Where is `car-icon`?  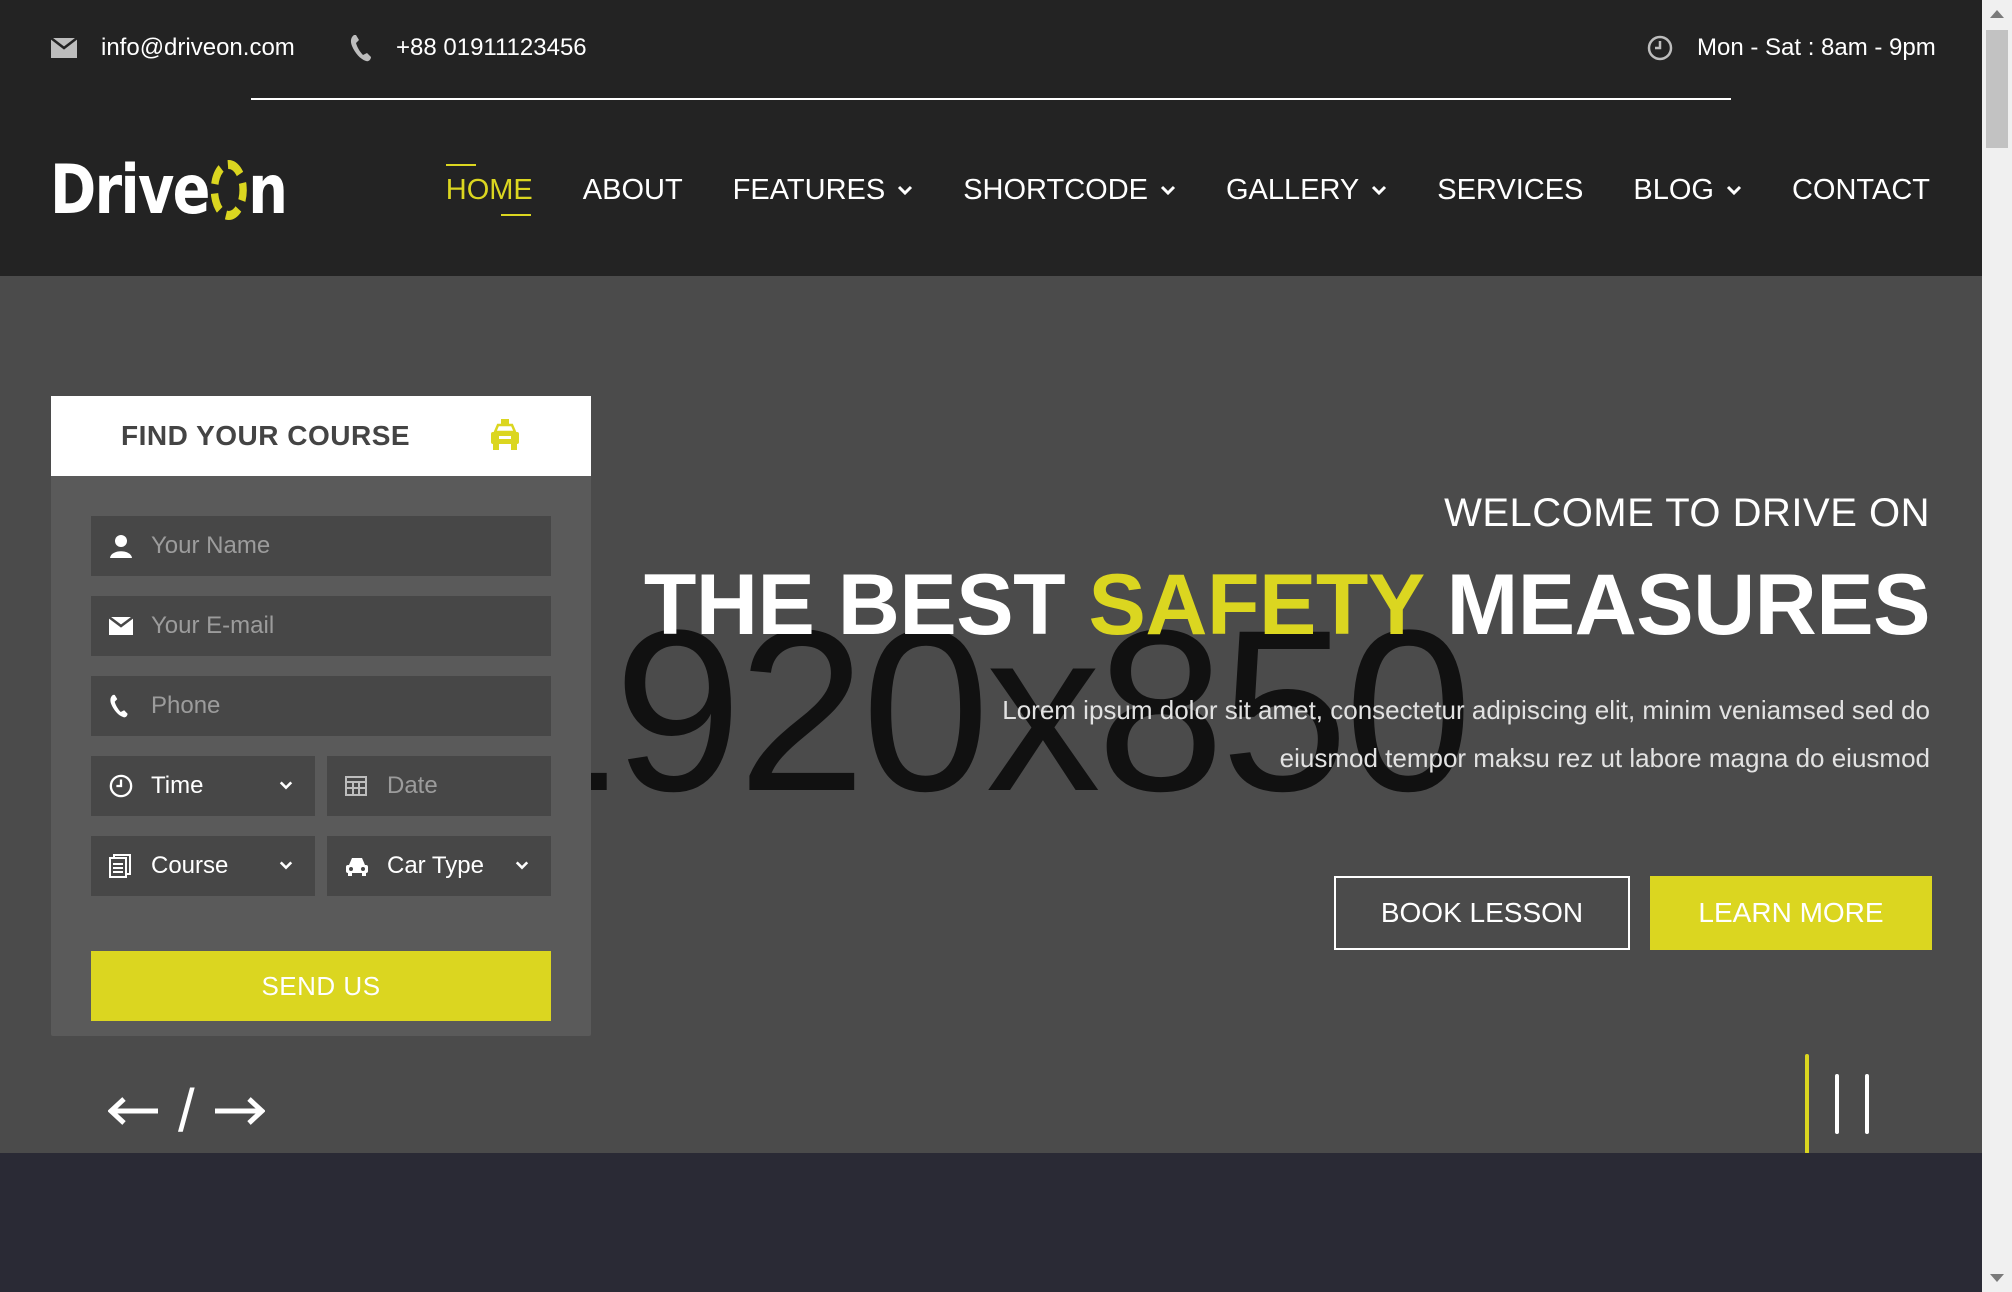
car-icon is located at coordinates (357, 867).